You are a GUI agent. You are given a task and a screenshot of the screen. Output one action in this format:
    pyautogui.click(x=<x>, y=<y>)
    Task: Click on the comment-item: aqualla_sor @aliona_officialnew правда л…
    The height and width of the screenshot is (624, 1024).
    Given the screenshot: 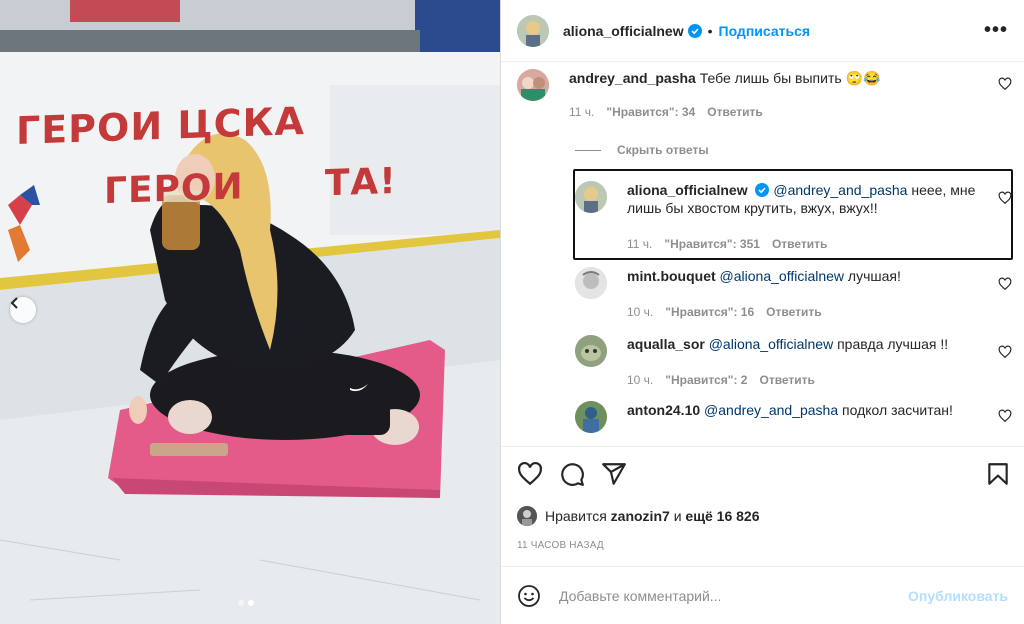 What is the action you would take?
    pyautogui.click(x=762, y=364)
    